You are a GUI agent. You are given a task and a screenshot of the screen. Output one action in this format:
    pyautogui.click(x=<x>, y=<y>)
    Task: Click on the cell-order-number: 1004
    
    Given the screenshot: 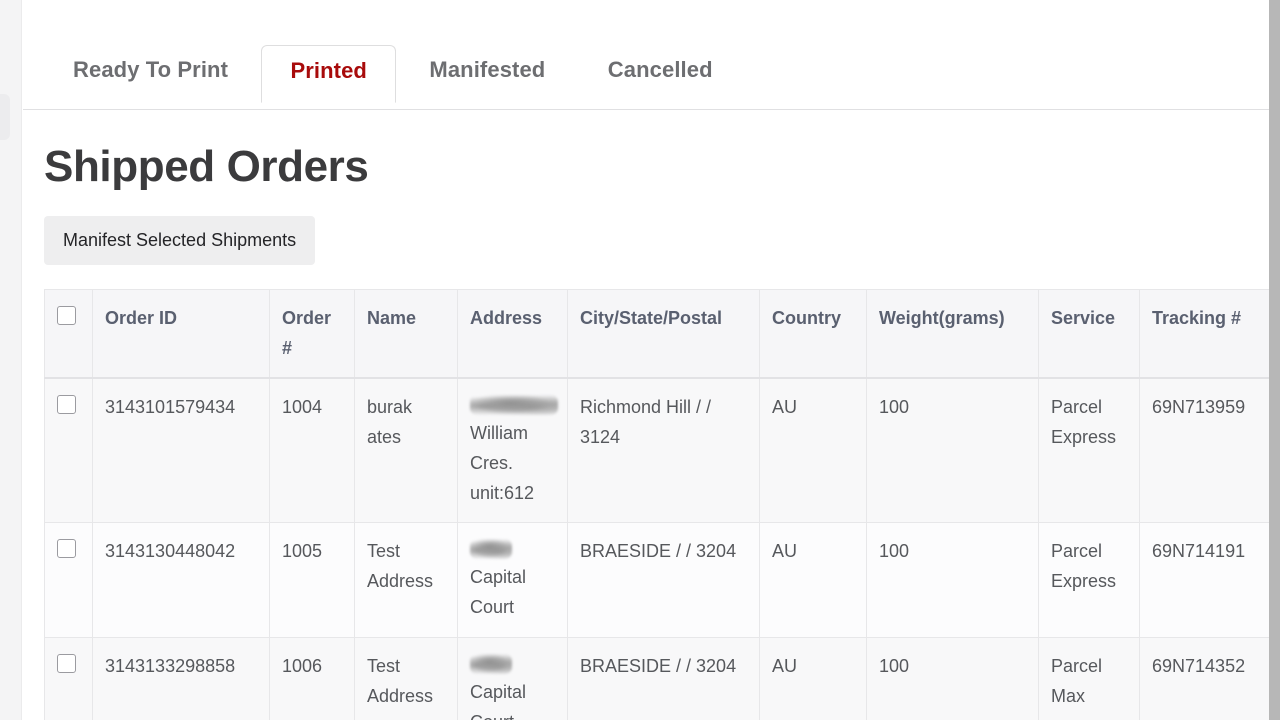 What is the action you would take?
    pyautogui.click(x=312, y=450)
    